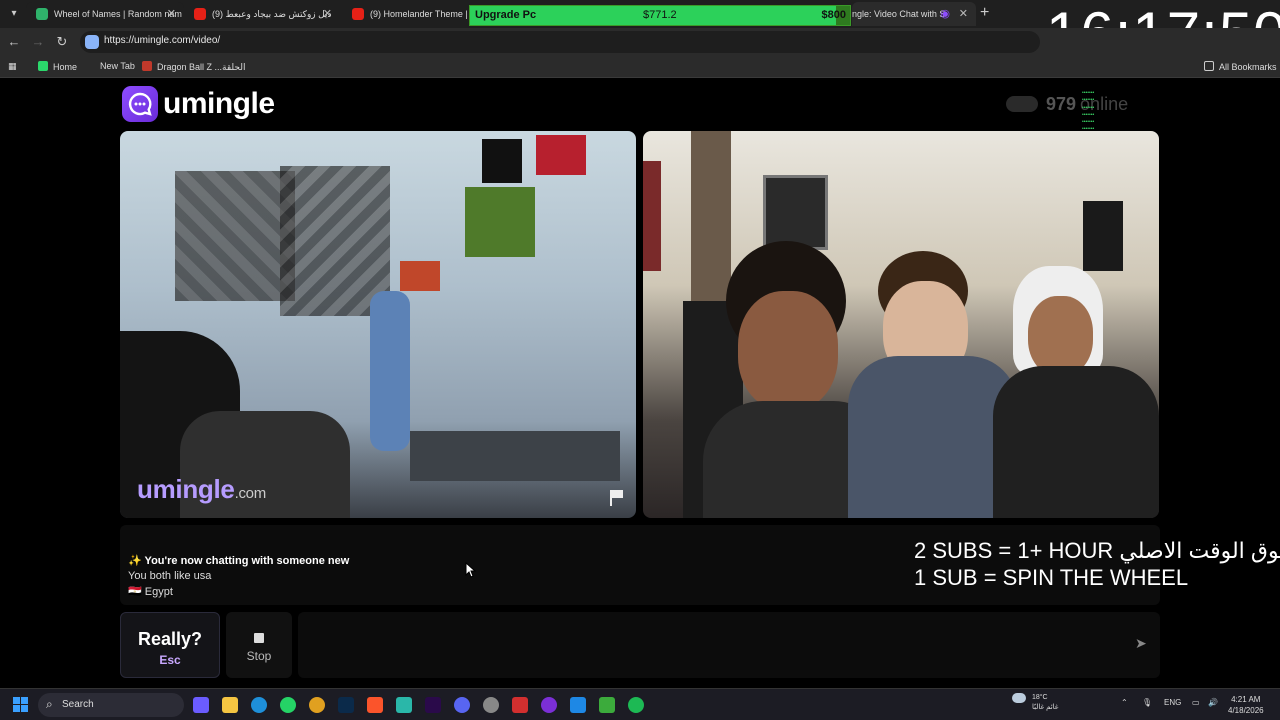 This screenshot has height=720, width=1280. What do you see at coordinates (1045, 707) in the screenshot?
I see `weather-desc: غائم غالبًا` at bounding box center [1045, 707].